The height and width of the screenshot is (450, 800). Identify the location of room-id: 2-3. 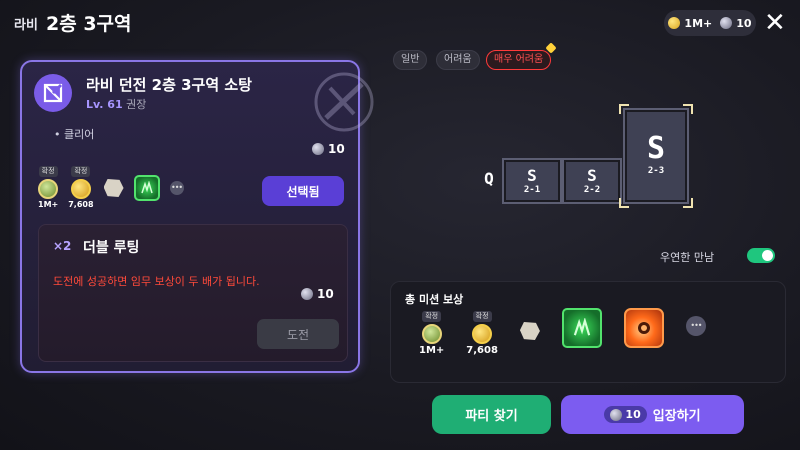
(656, 171).